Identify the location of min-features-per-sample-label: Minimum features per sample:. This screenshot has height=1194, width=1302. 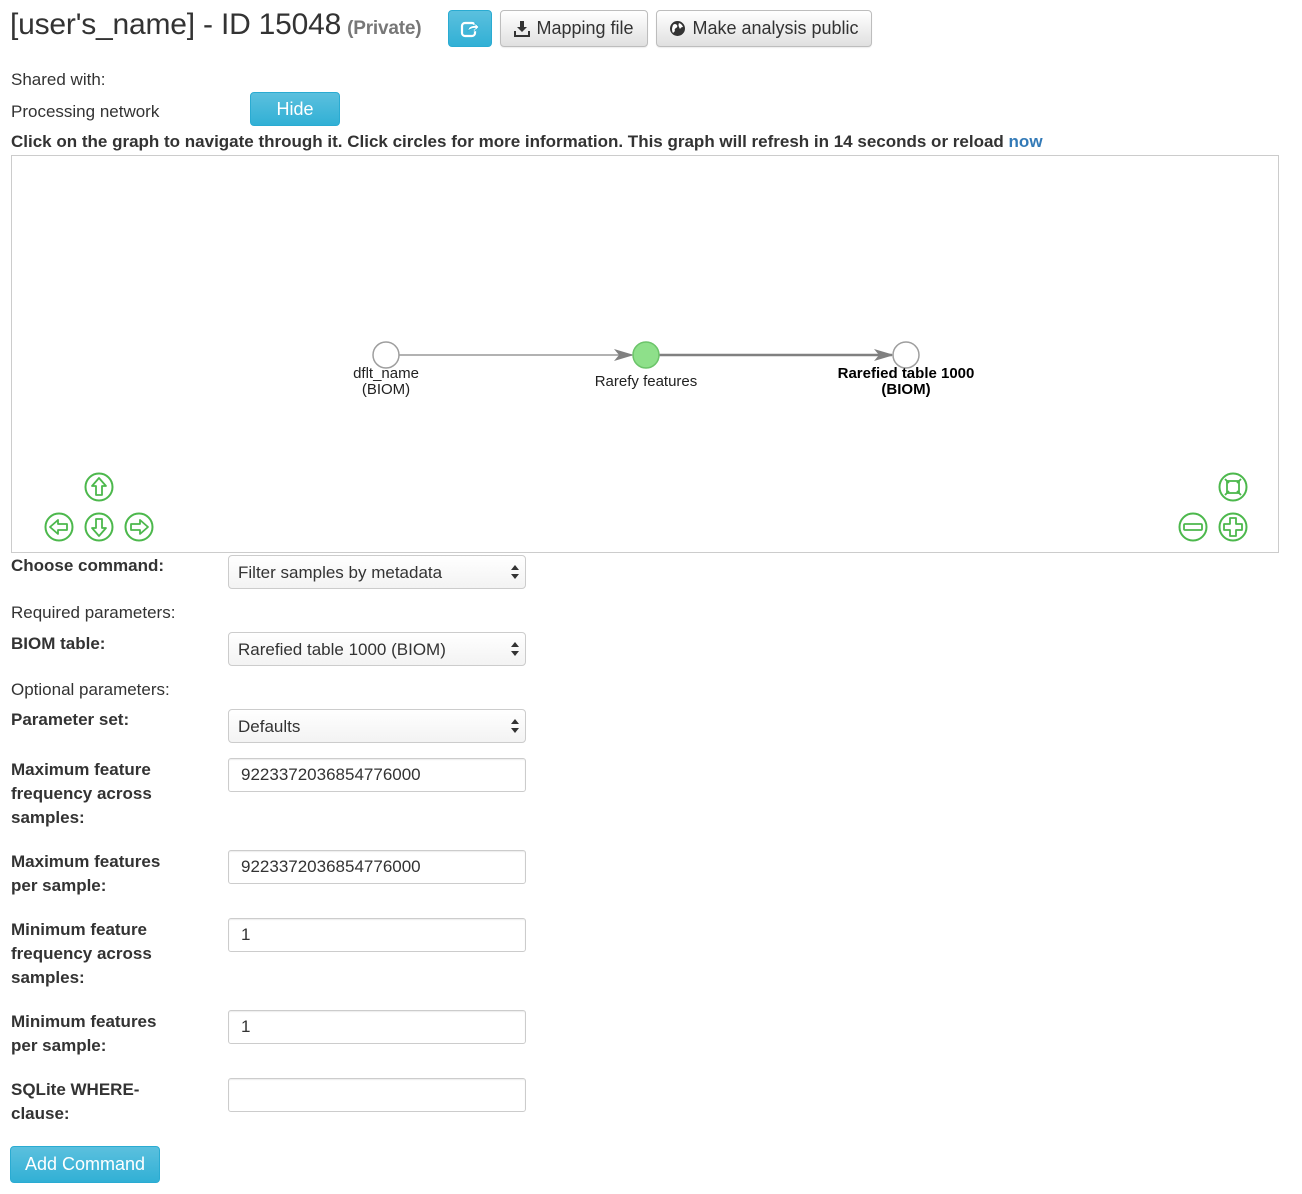
(111, 1034).